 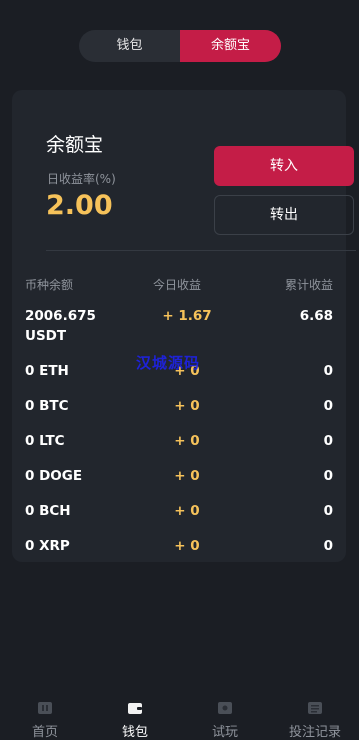 I want to click on play-icon, so click(x=225, y=706).